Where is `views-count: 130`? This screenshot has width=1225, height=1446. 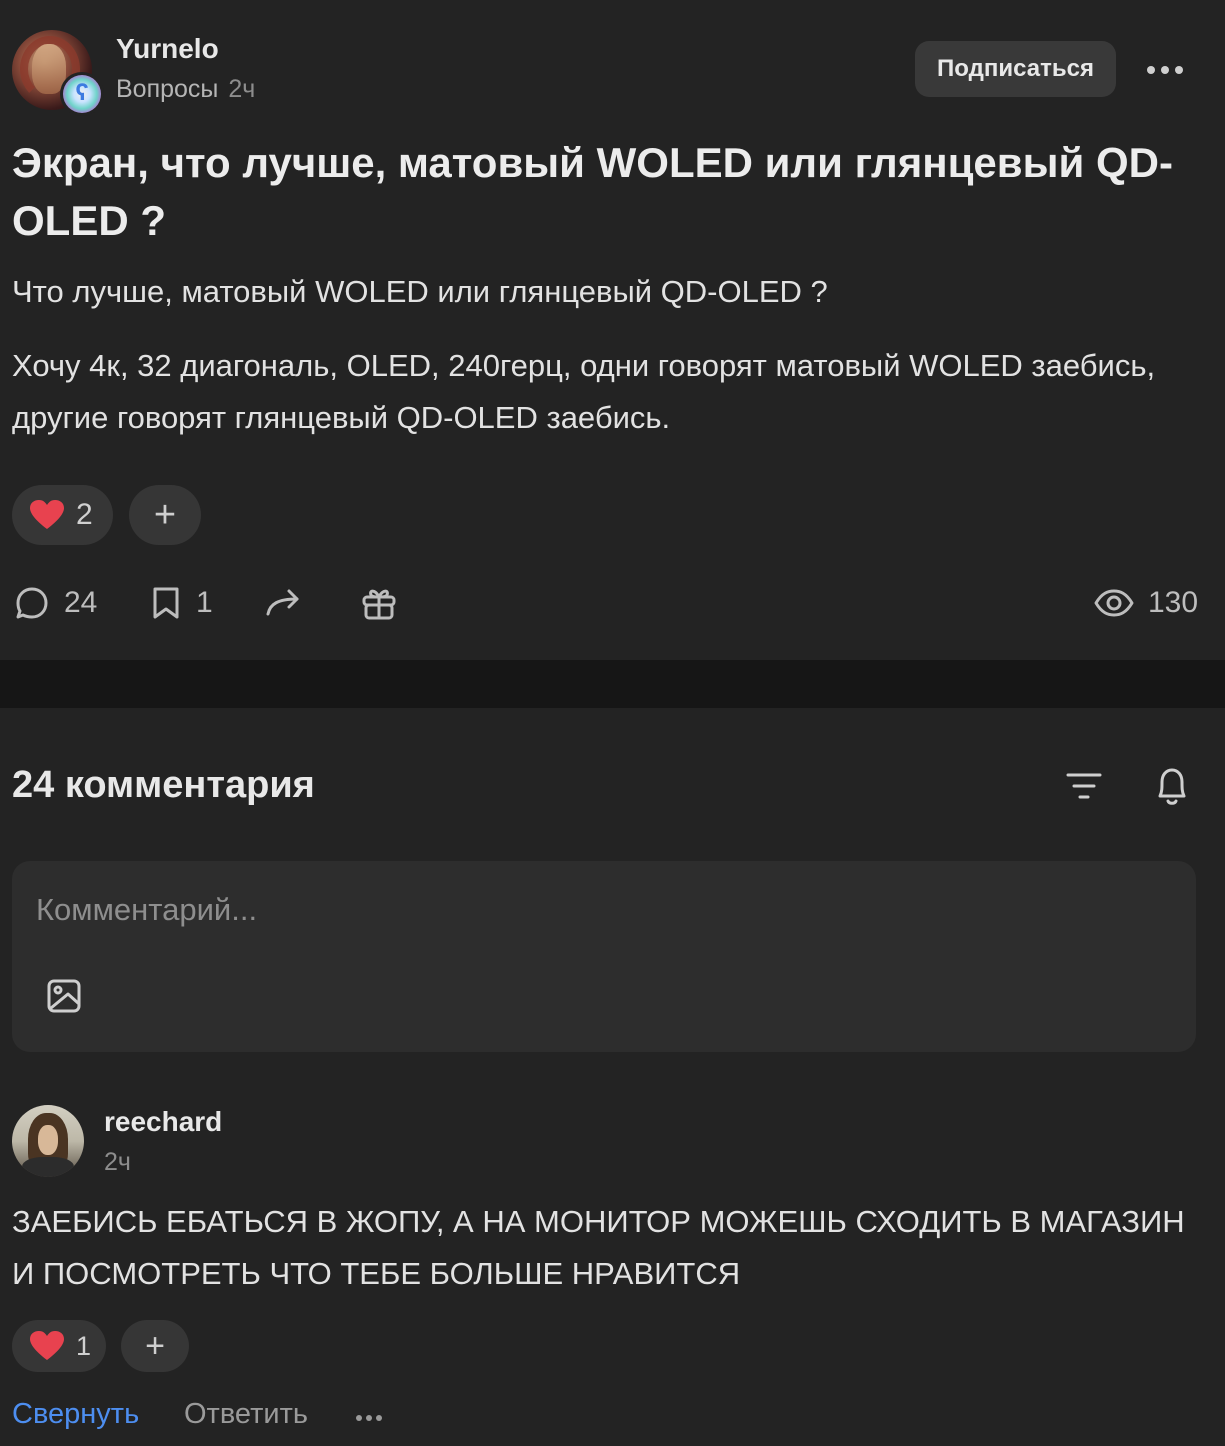 views-count: 130 is located at coordinates (1173, 602).